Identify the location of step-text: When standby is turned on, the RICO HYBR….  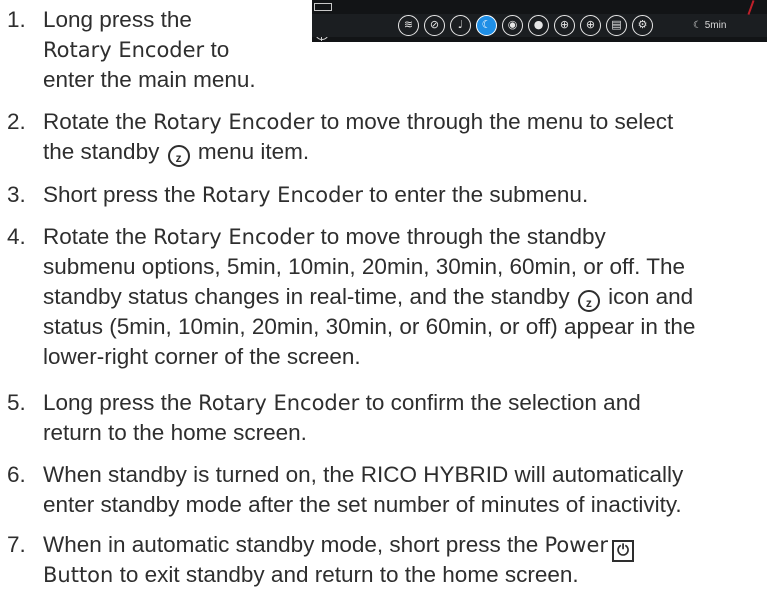
(363, 474).